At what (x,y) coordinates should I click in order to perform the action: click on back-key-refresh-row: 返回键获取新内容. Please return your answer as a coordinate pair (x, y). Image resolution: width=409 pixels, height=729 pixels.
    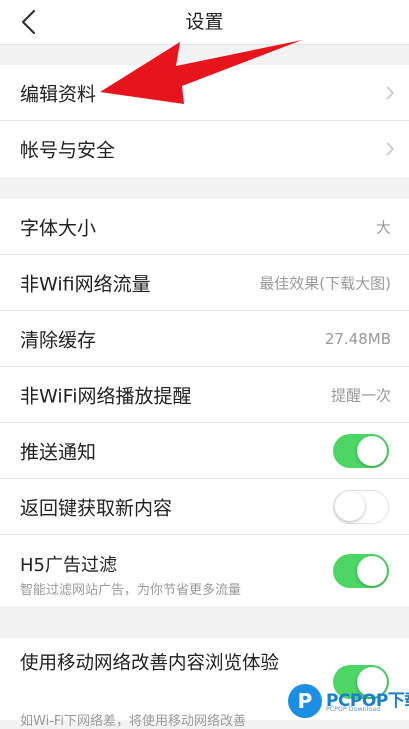
    Looking at the image, I should click on (204, 507).